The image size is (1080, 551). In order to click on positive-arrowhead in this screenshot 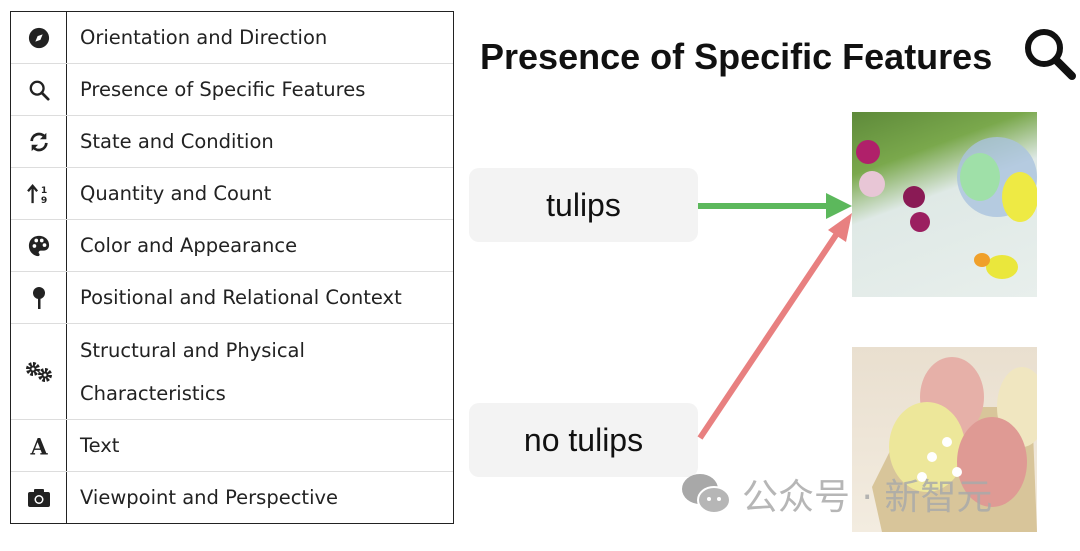, I will do `click(839, 206)`.